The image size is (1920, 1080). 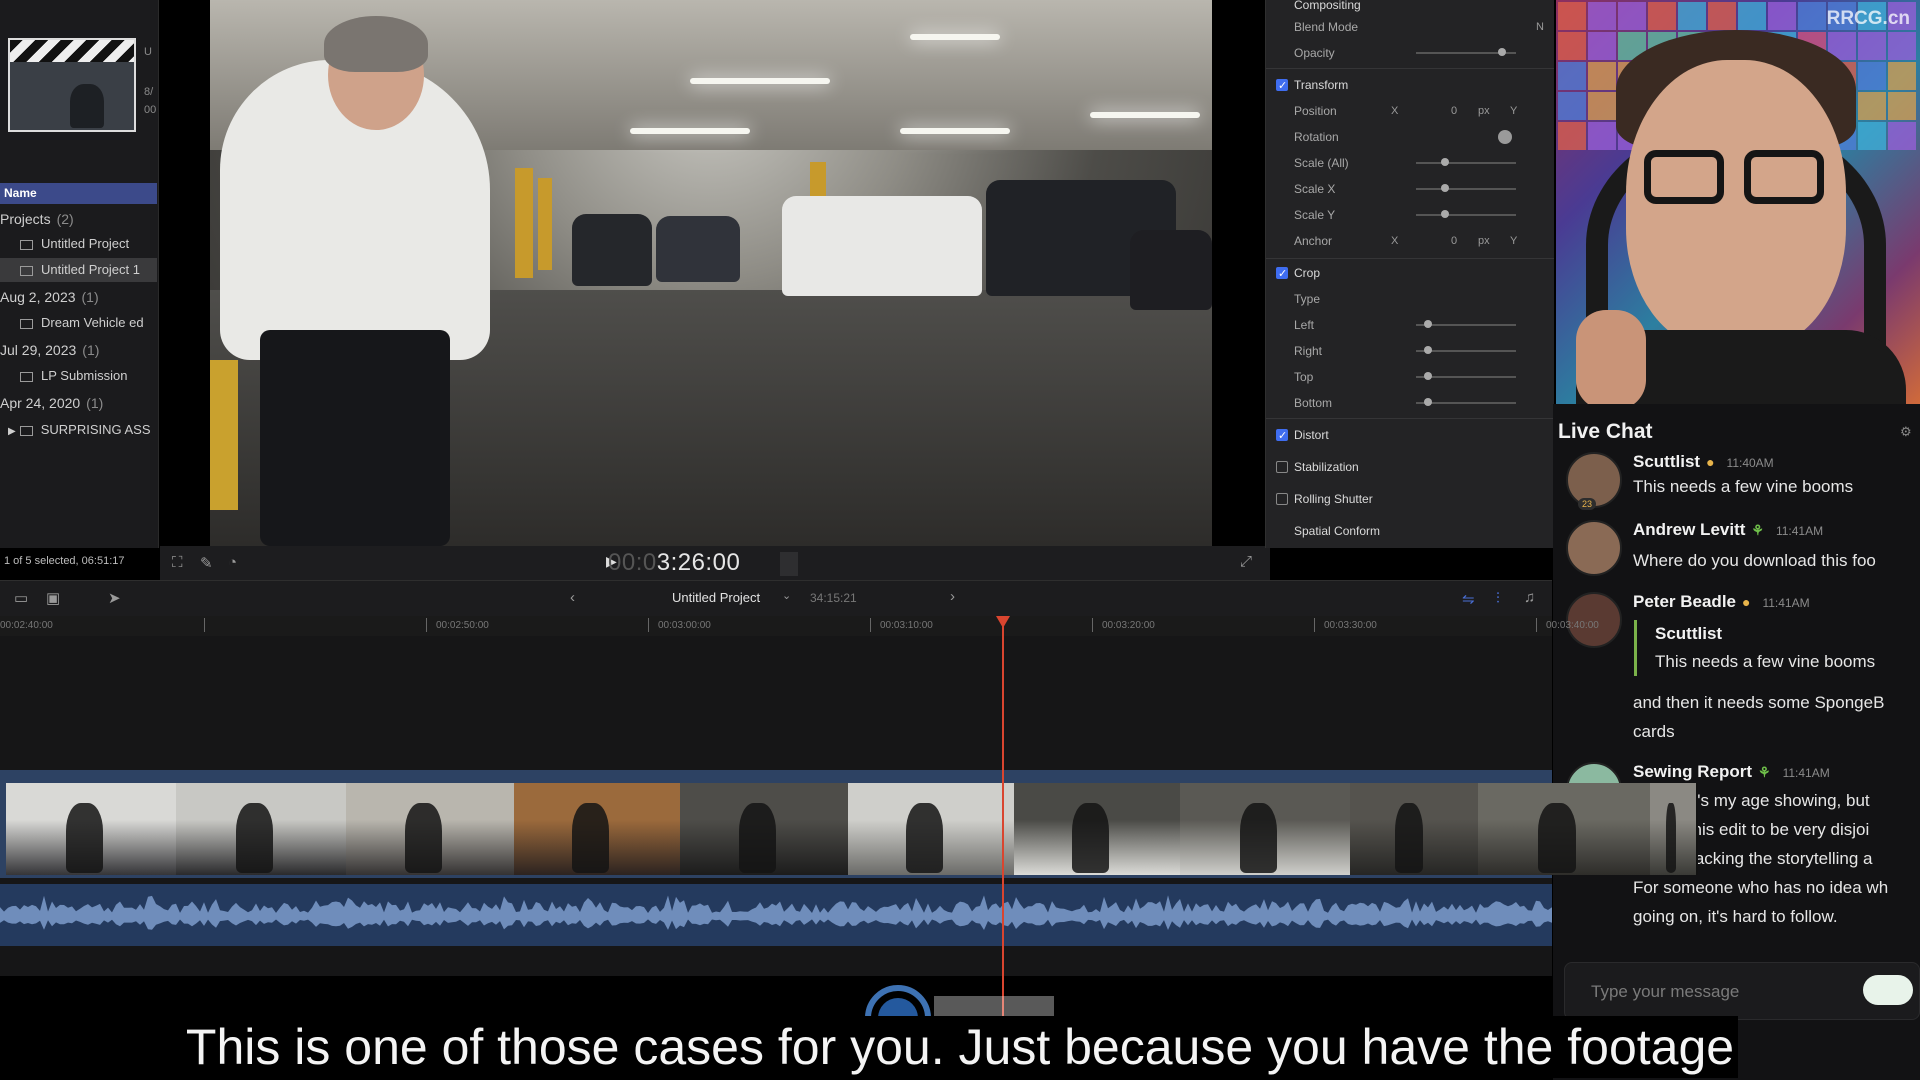 What do you see at coordinates (1410, 403) in the screenshot?
I see `inspector-row-bottom: Bottom` at bounding box center [1410, 403].